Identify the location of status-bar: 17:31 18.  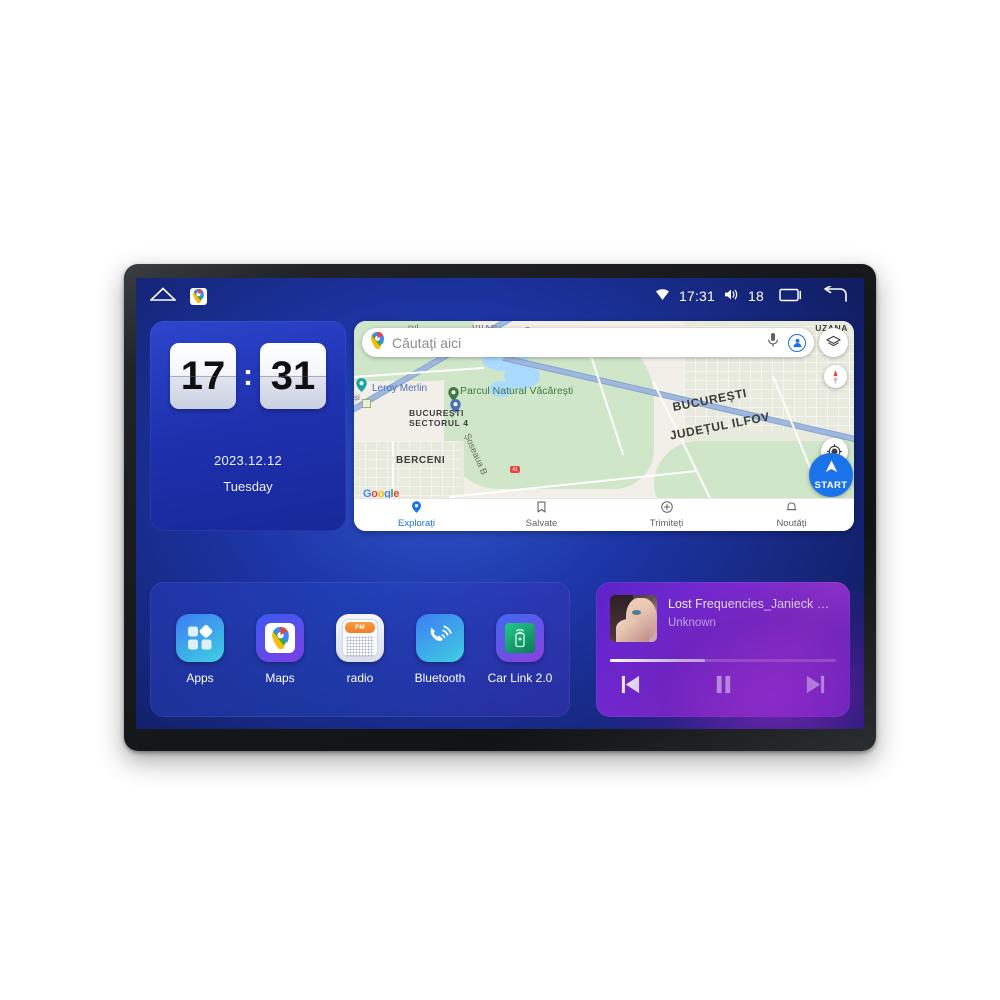
(500, 296).